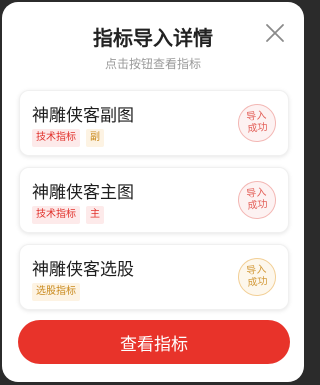 The width and height of the screenshot is (320, 385). I want to click on view-indicators-label: 查看指标, so click(154, 344).